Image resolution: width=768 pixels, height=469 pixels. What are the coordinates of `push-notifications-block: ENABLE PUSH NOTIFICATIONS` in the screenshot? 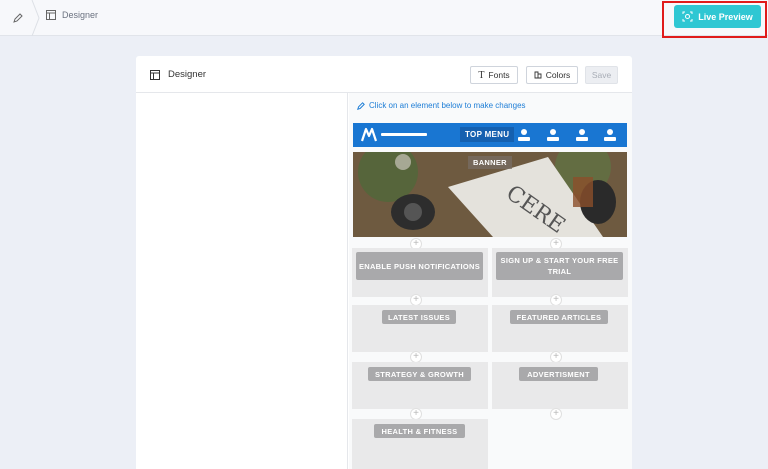 It's located at (420, 272).